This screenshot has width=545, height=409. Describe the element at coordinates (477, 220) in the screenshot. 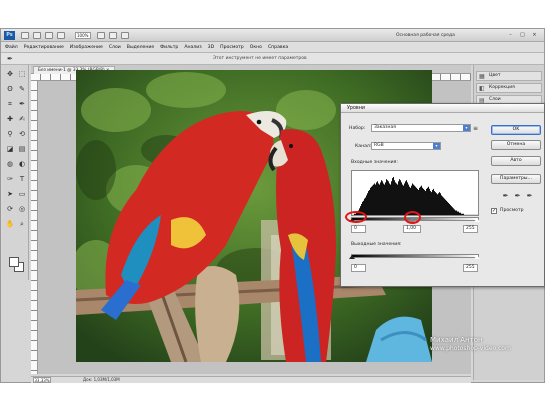

I see `input-white-slider` at that location.